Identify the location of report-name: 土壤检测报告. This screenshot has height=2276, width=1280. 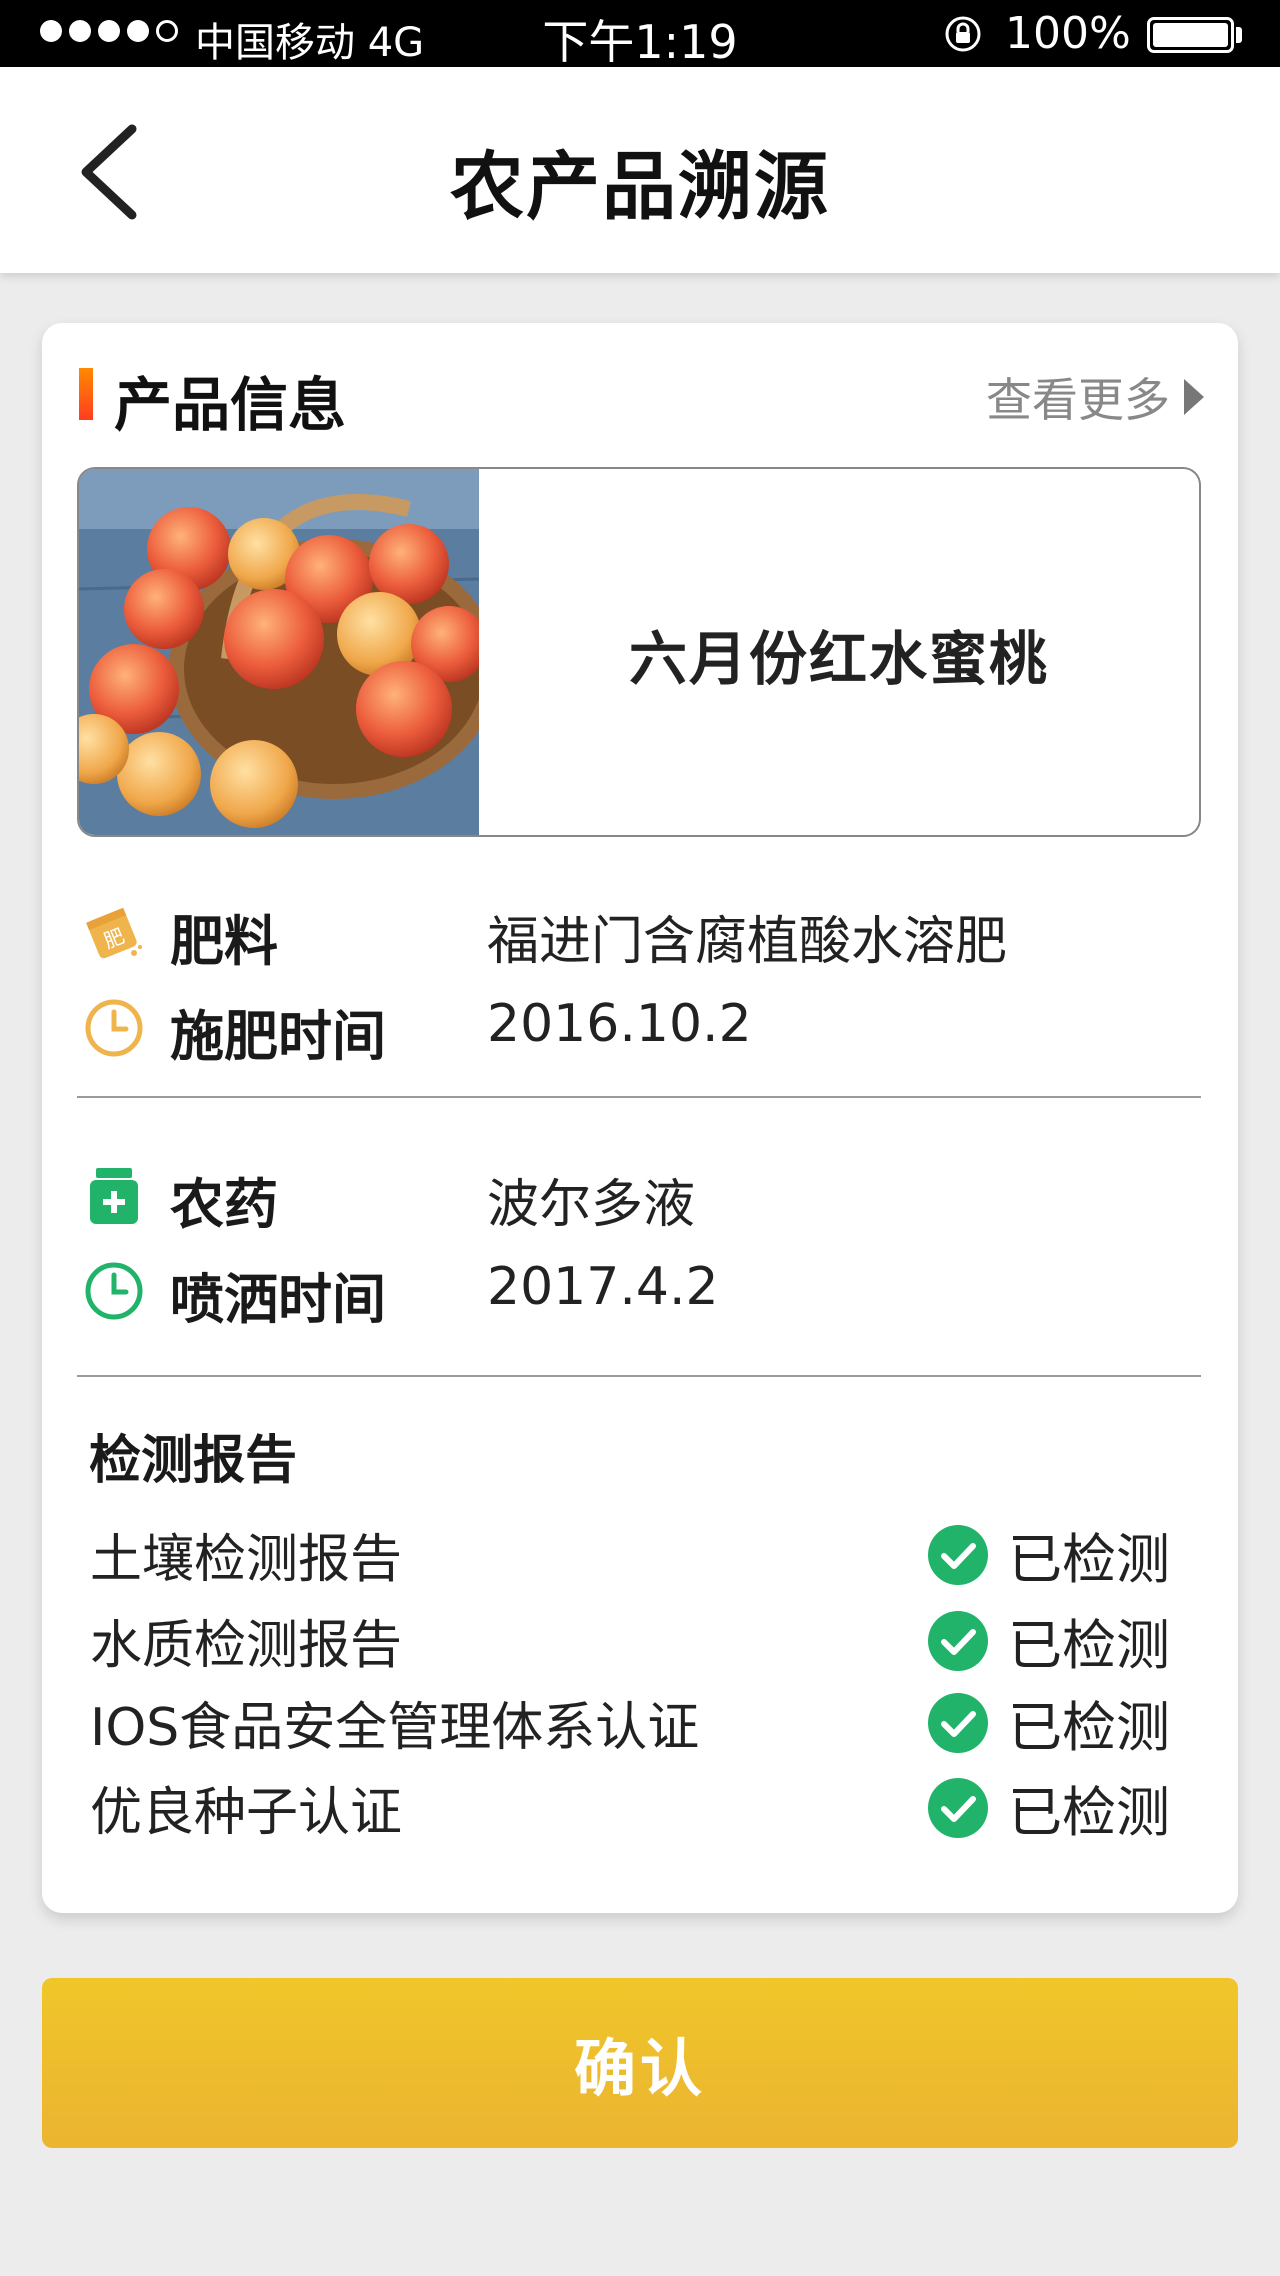
(246, 1560).